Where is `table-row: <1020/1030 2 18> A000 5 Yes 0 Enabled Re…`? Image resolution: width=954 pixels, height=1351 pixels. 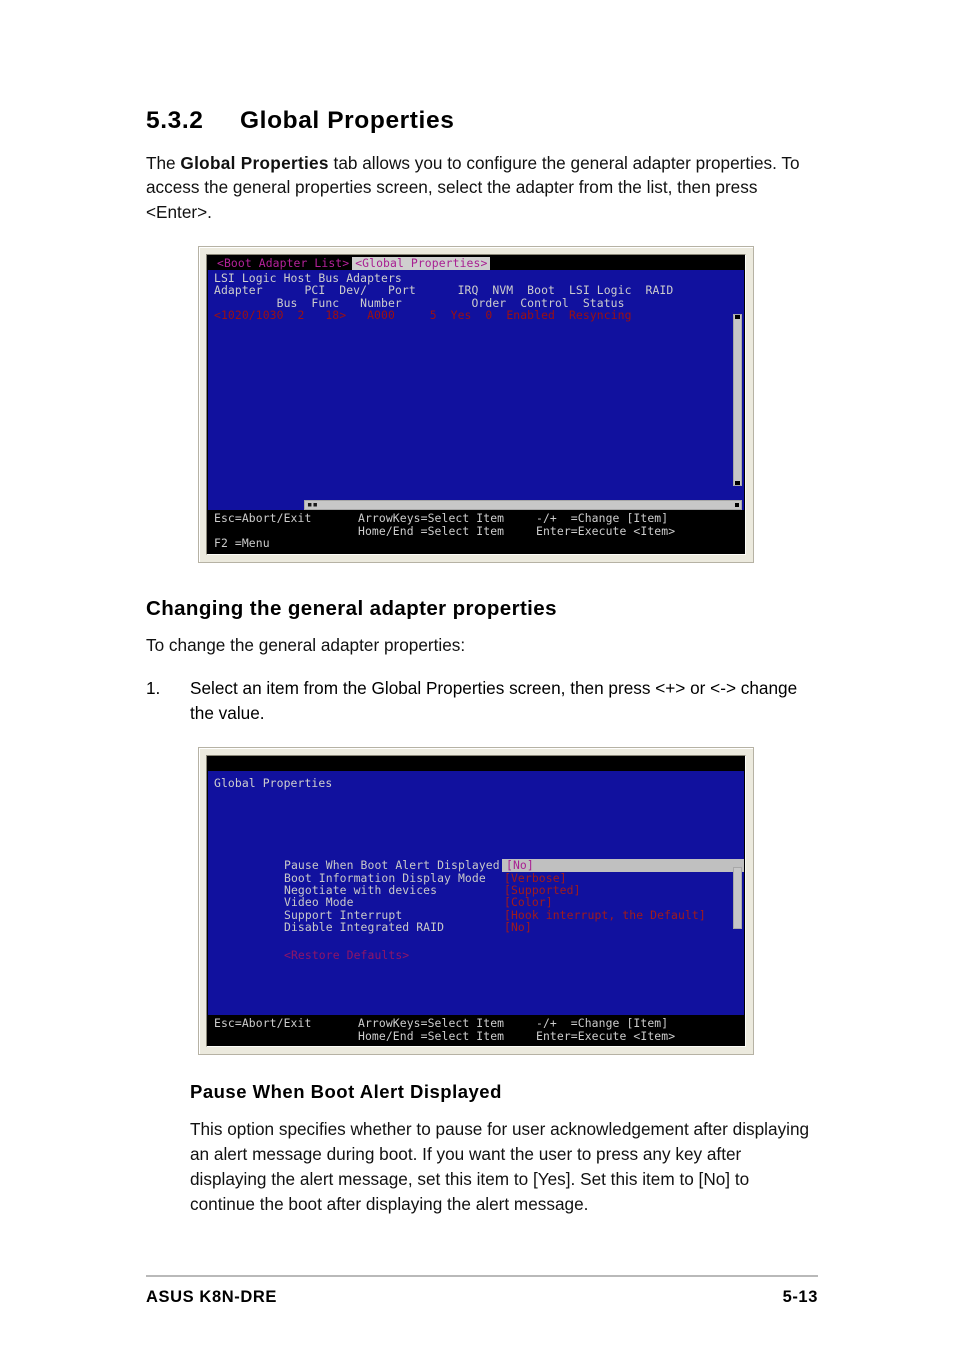
table-row: <1020/1030 2 18> A000 5 Yes 0 Enabled Re… is located at coordinates (479, 315).